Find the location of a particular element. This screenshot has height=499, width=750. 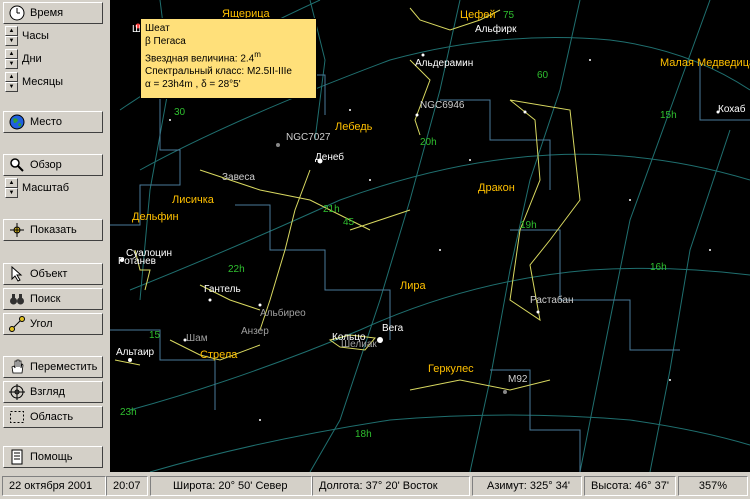

show-button: Показать is located at coordinates (53, 230).